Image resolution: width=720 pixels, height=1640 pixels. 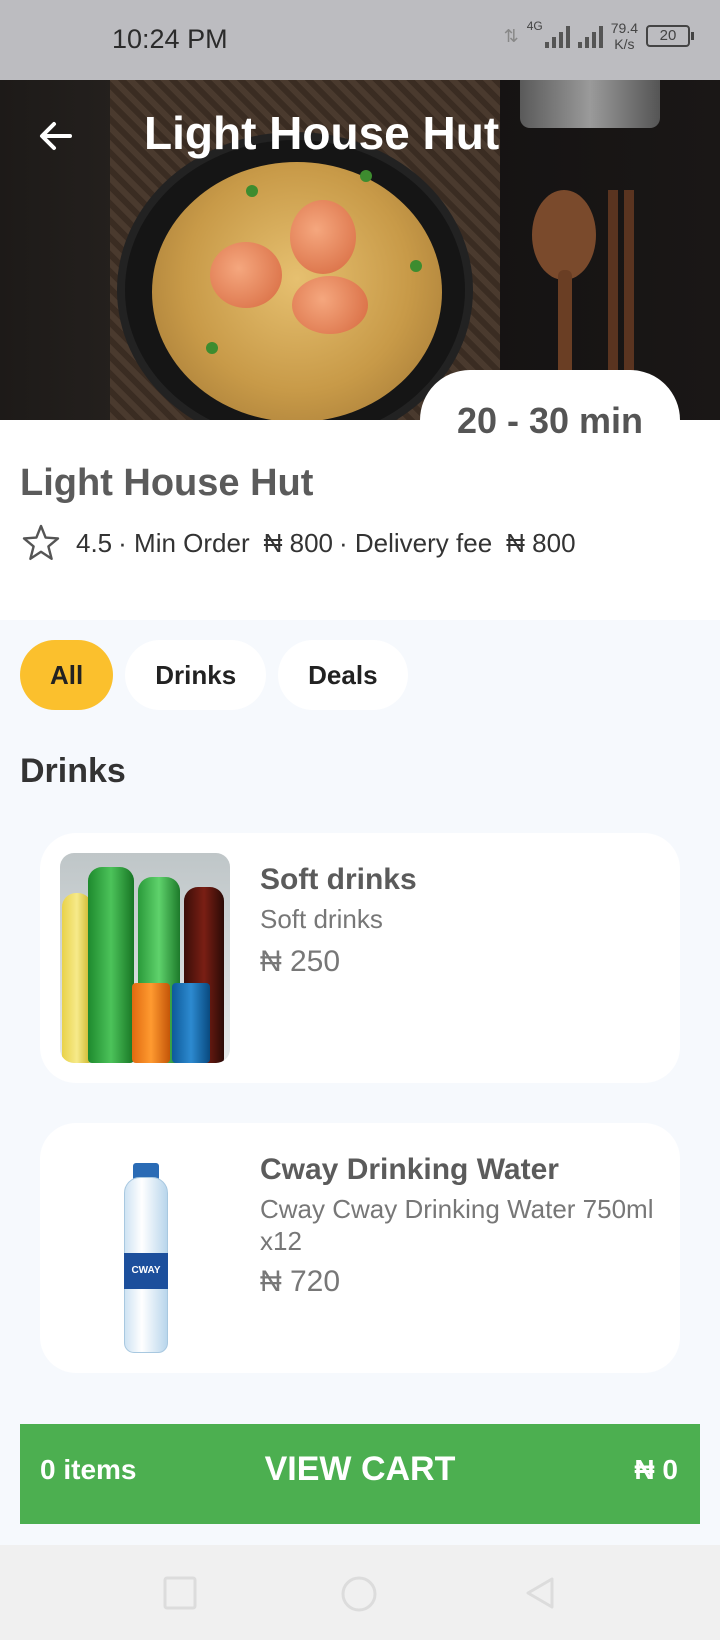 What do you see at coordinates (624, 28) in the screenshot?
I see `speed-value: 79.4` at bounding box center [624, 28].